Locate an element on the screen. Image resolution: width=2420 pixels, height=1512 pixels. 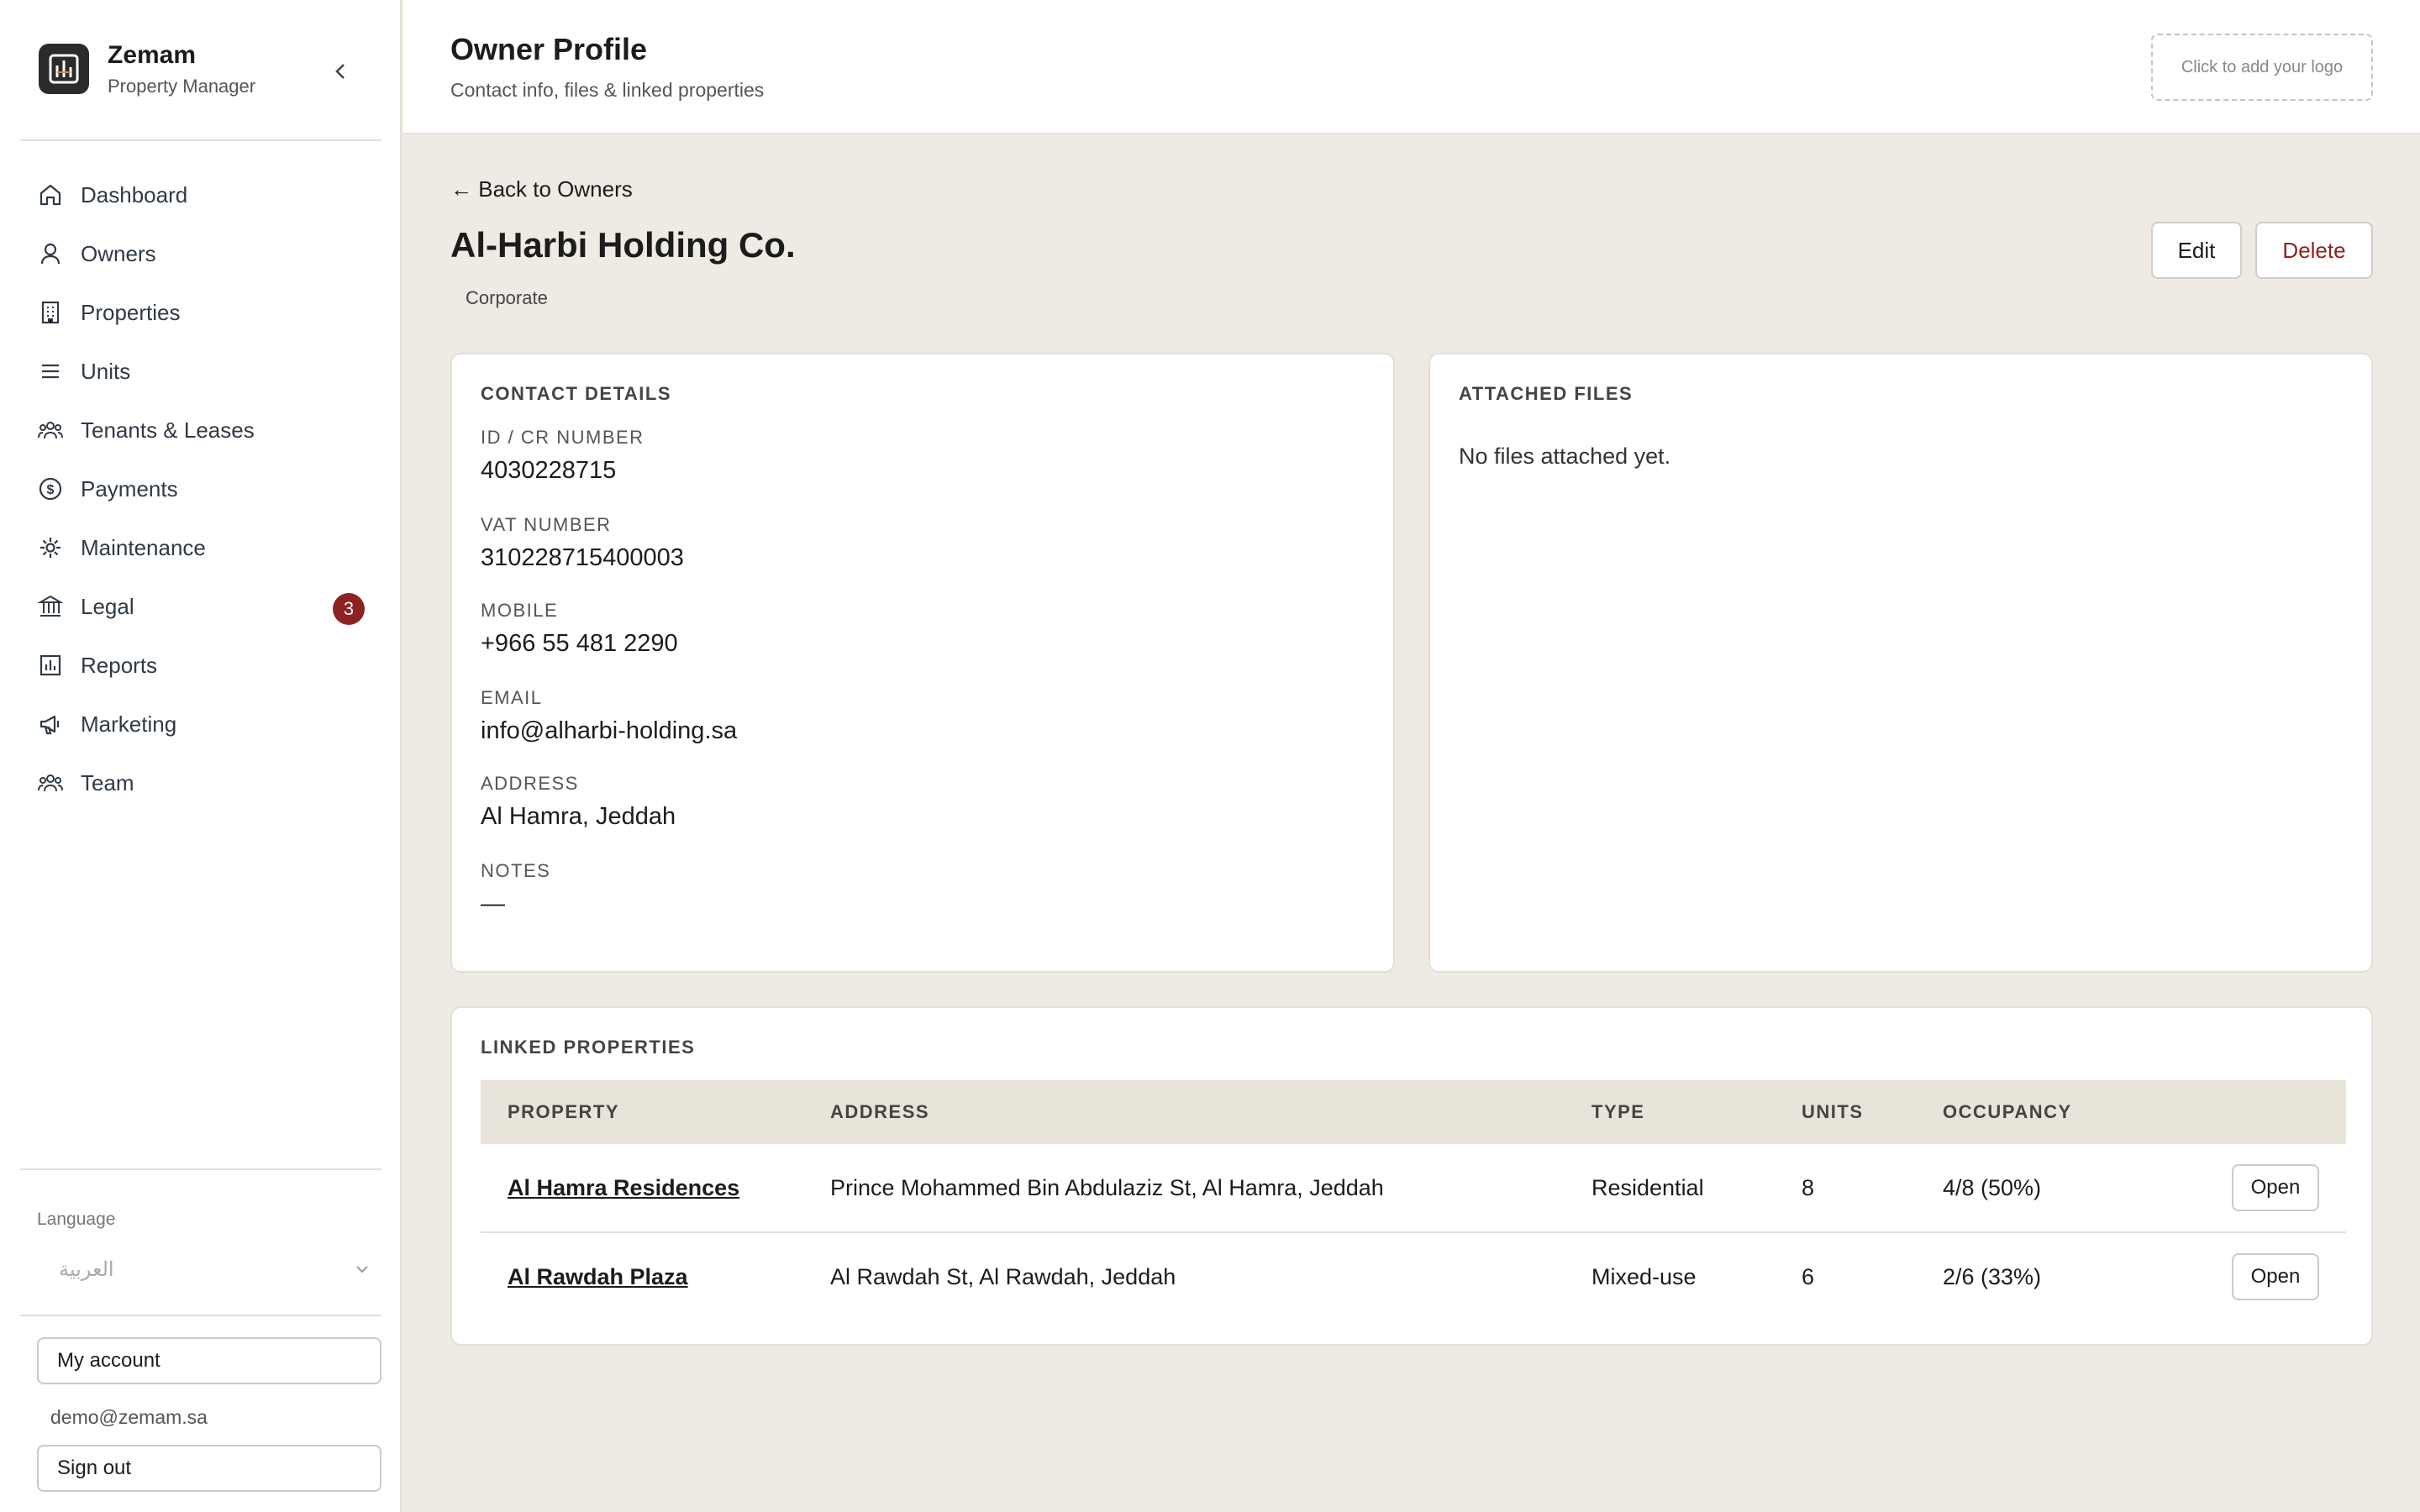
sidebar-item-label: Team is located at coordinates (107, 782).